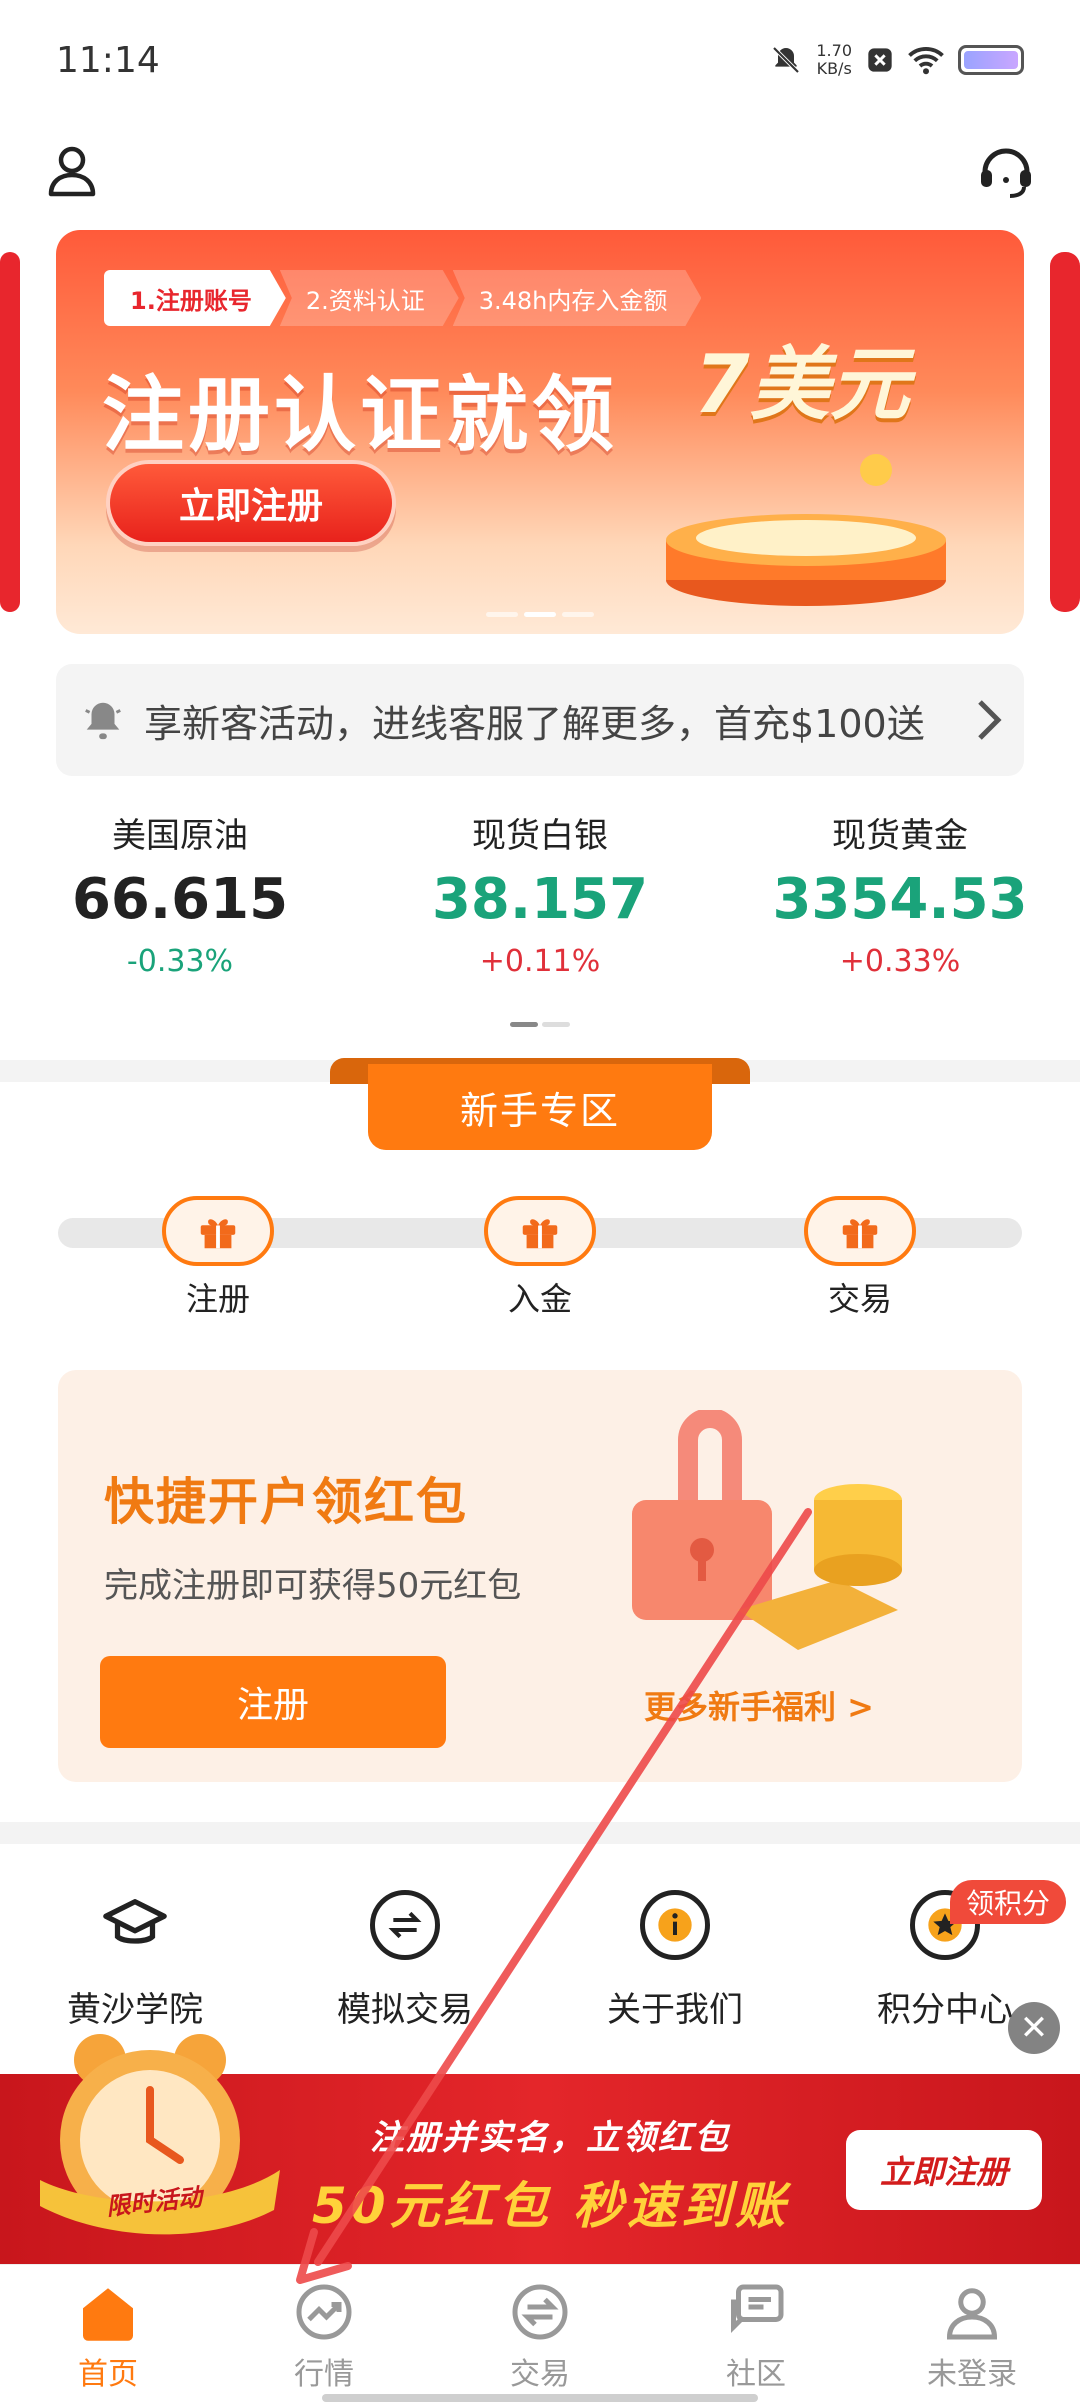 The width and height of the screenshot is (1080, 2408). Describe the element at coordinates (944, 2170) in the screenshot. I see `ad-register-button: 立即注册` at that location.